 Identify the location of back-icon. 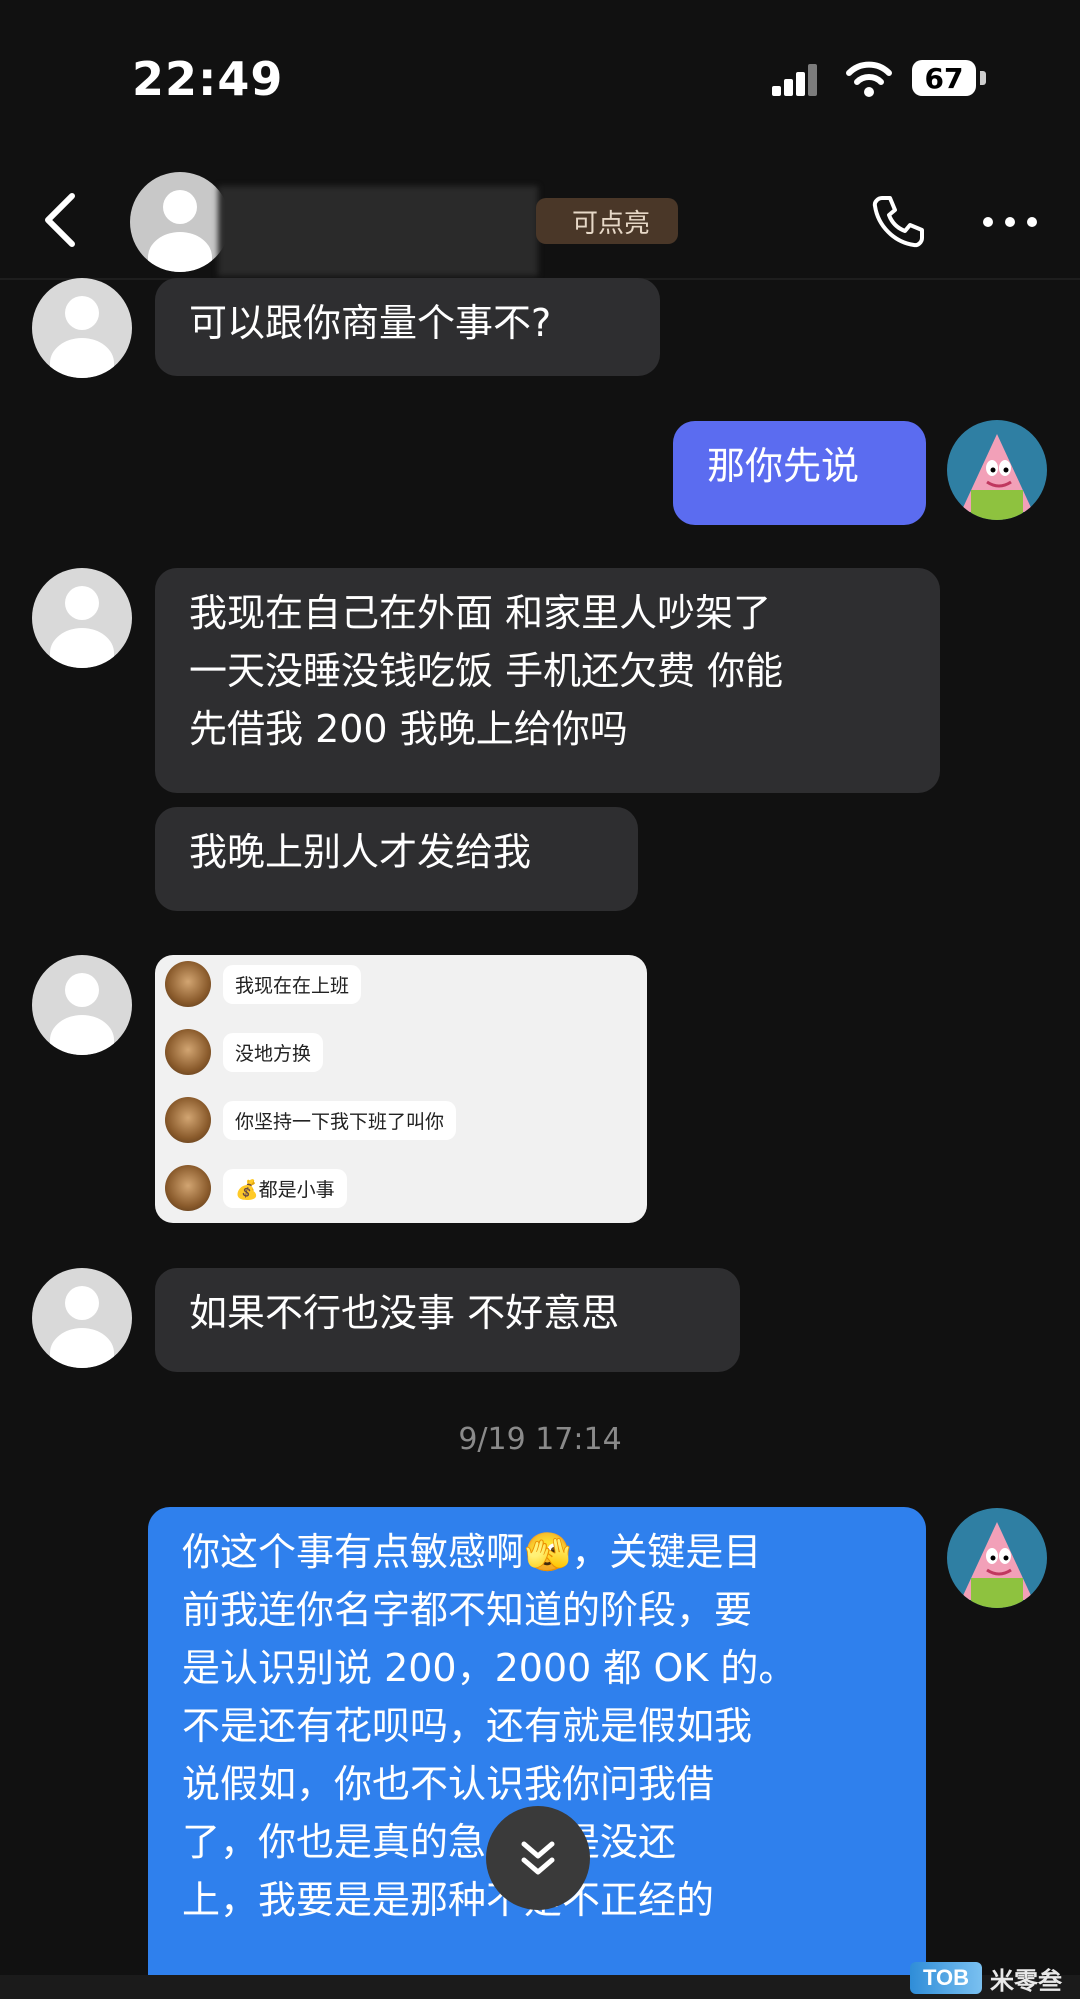
(60, 220).